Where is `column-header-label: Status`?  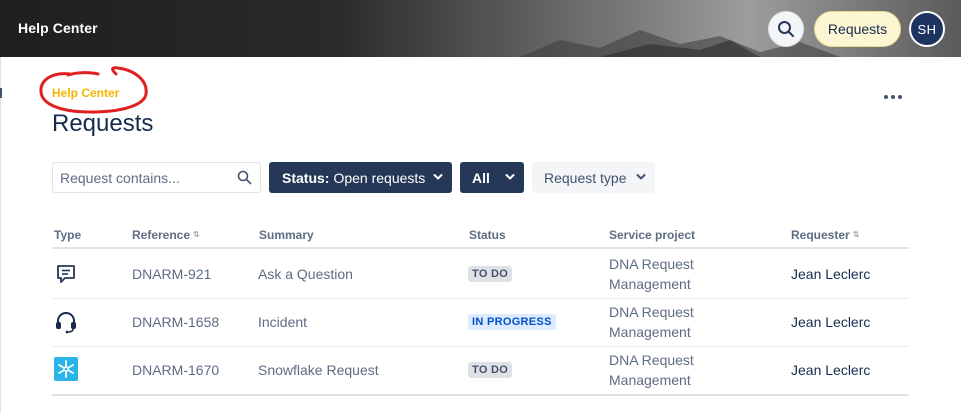 column-header-label: Status is located at coordinates (487, 235).